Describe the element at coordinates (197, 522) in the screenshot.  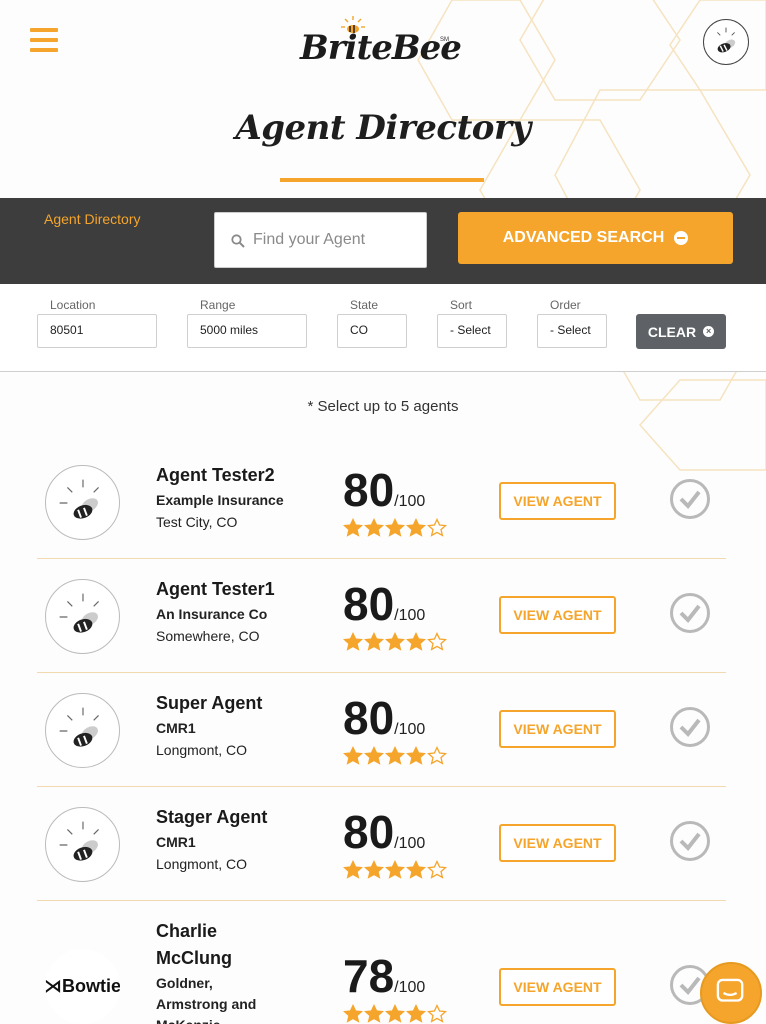
I see `agent-location: Test City, CO` at that location.